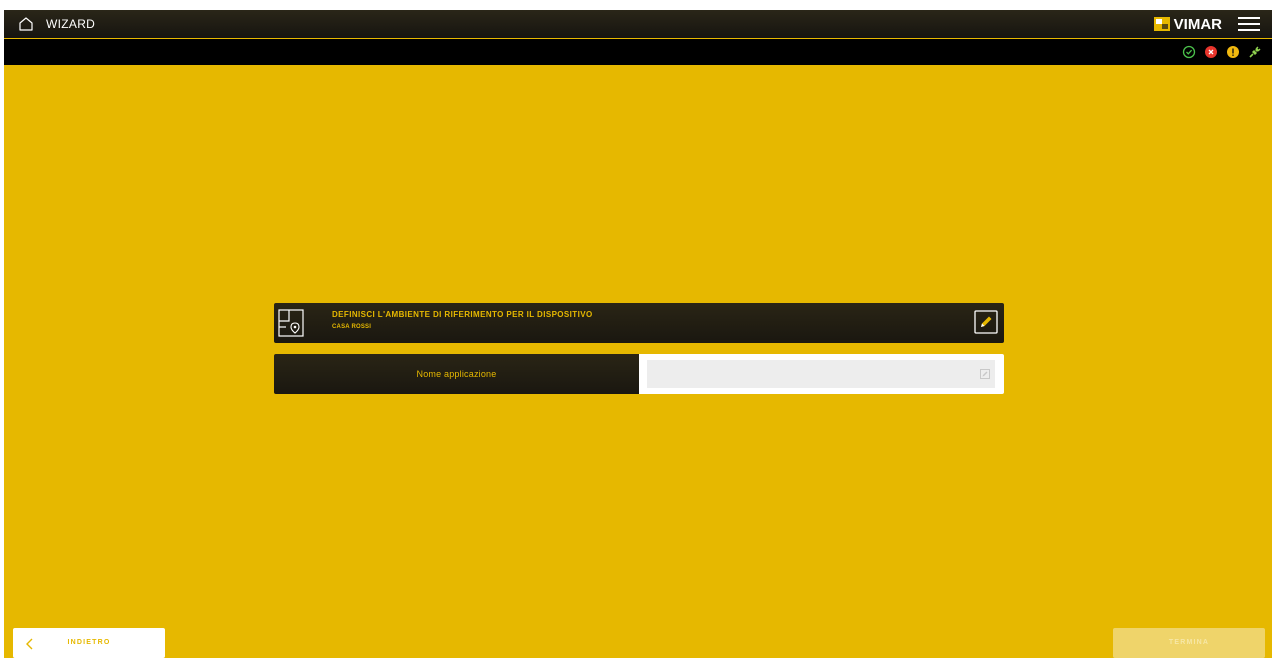 Image resolution: width=1272 pixels, height=658 pixels. I want to click on plug-connected-icon, so click(1255, 52).